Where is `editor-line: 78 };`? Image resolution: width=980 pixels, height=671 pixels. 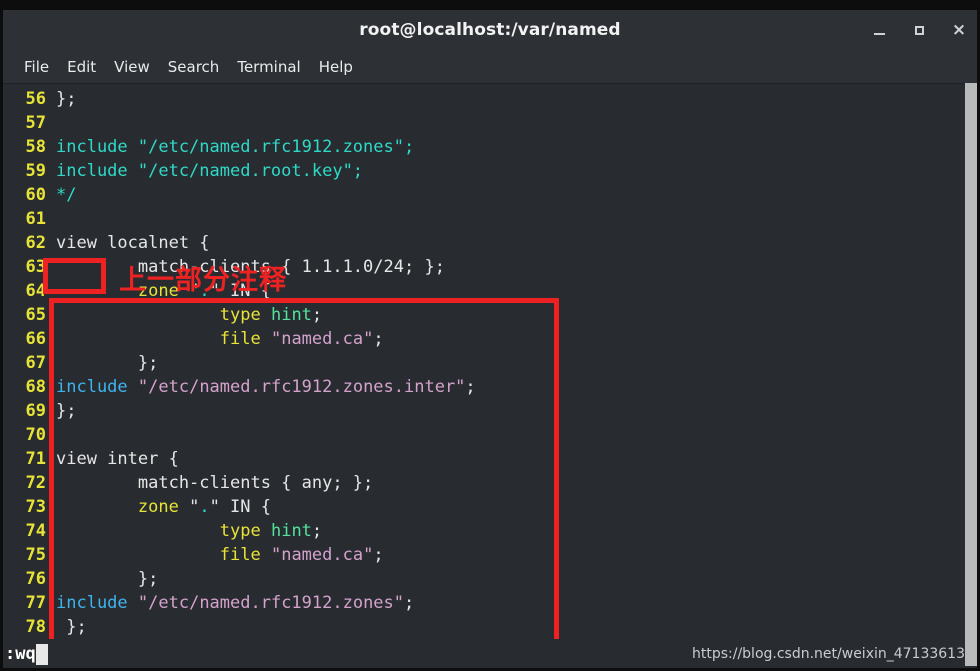 editor-line: 78 }; is located at coordinates (490, 627).